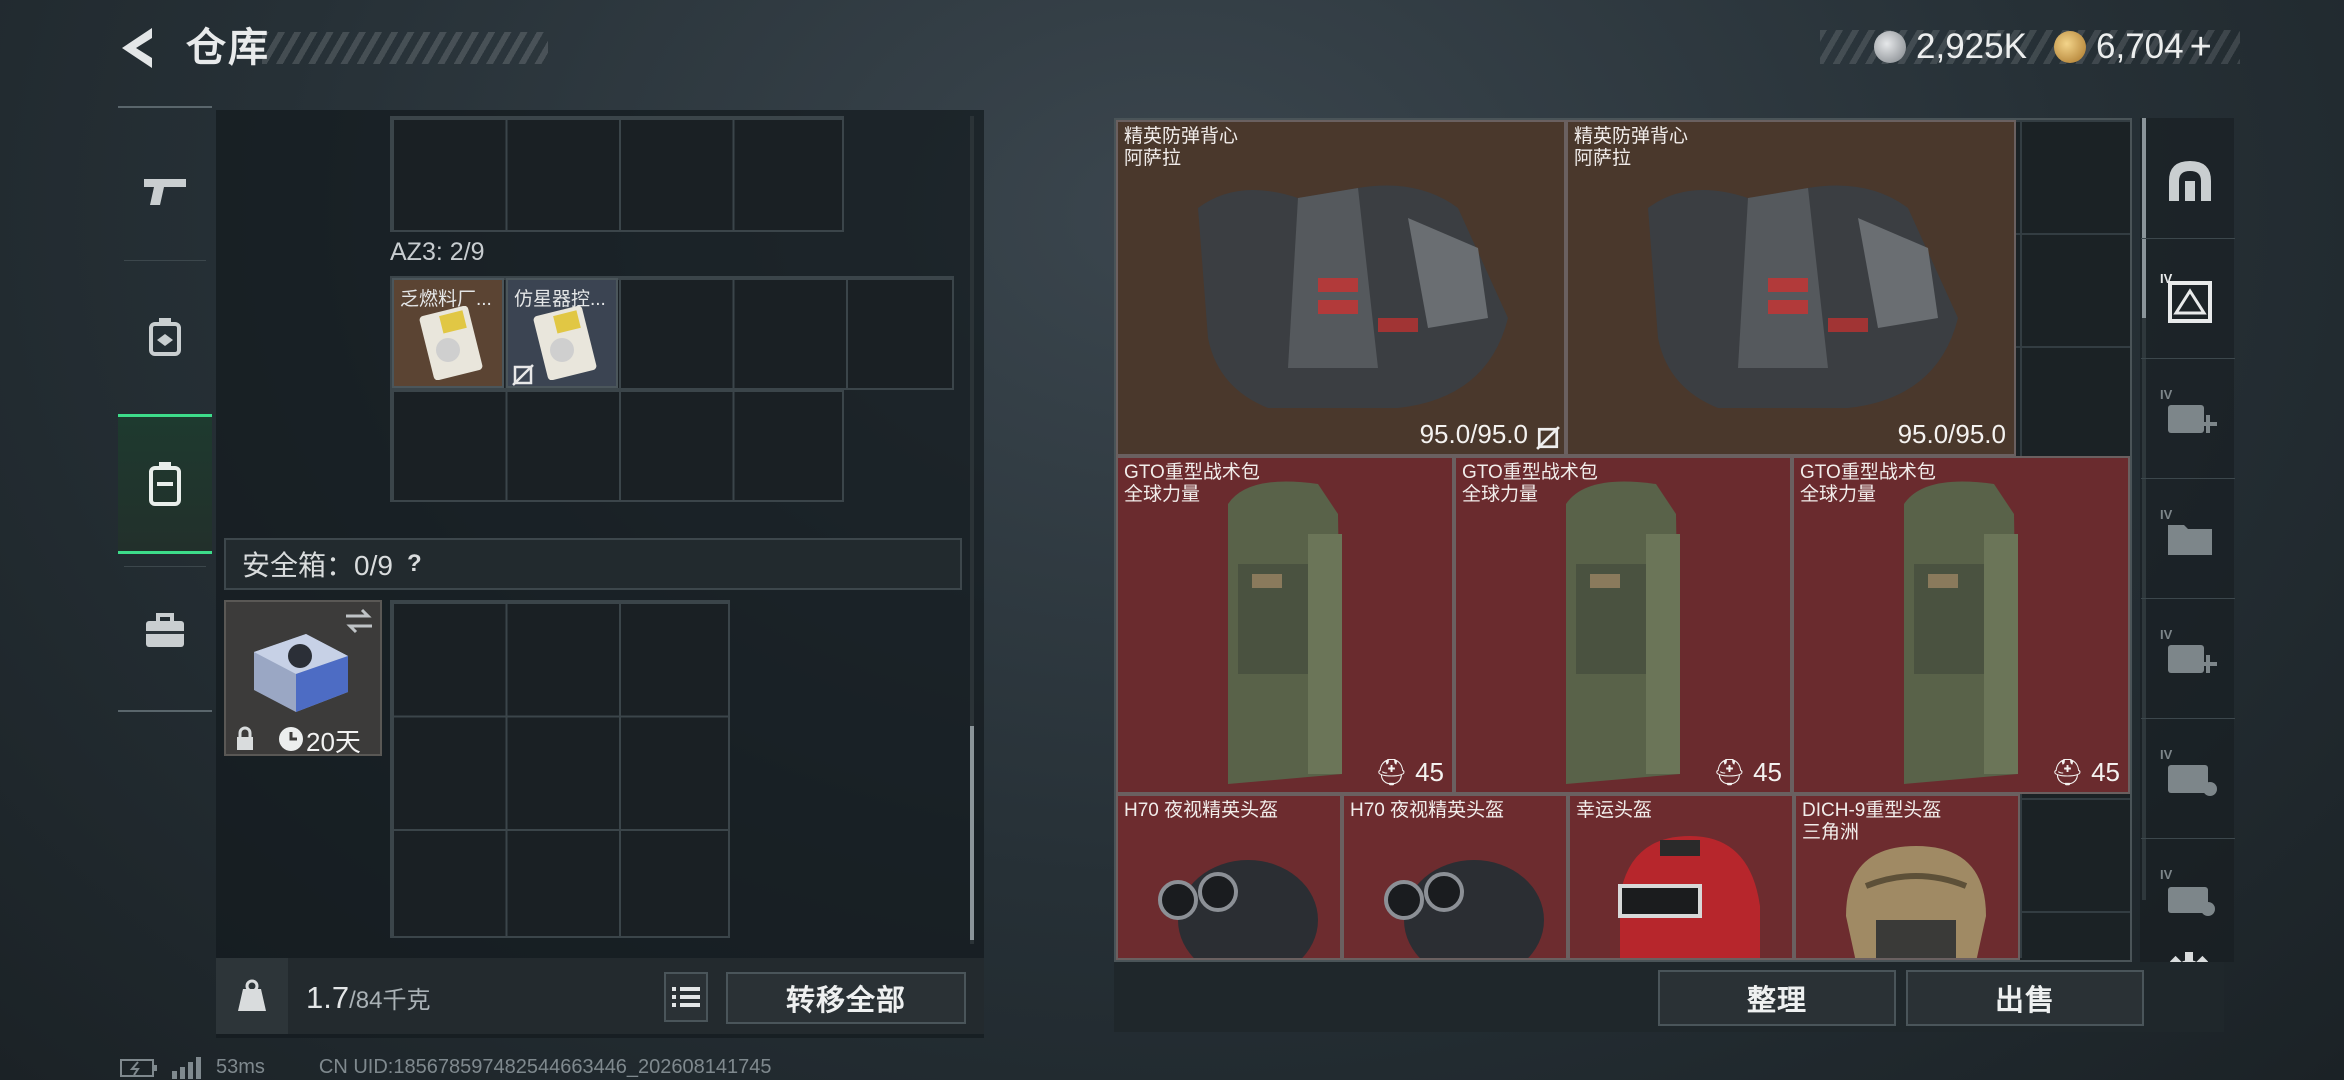 The image size is (2344, 1080). What do you see at coordinates (2188, 650) in the screenshot?
I see `iv-medkit-icon: IV` at bounding box center [2188, 650].